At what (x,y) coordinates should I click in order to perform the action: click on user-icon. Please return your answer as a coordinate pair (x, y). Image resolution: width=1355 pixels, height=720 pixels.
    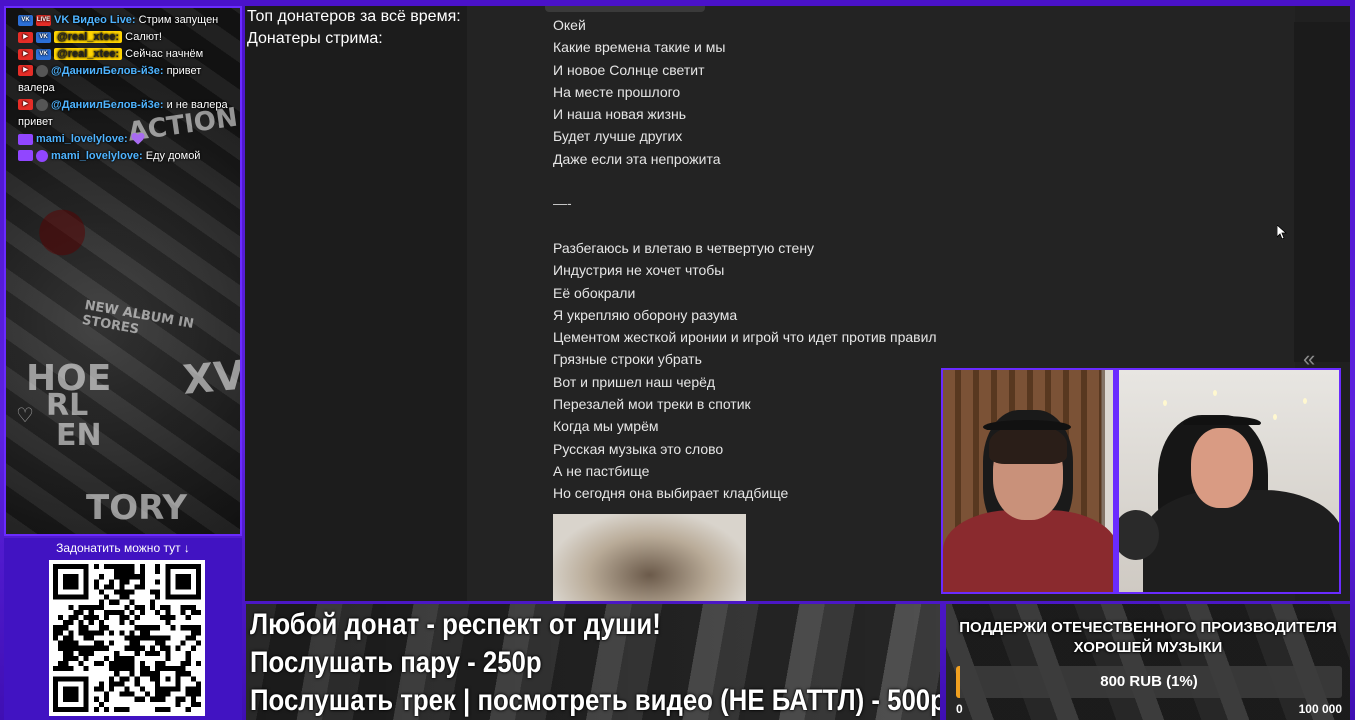
    Looking at the image, I should click on (42, 156).